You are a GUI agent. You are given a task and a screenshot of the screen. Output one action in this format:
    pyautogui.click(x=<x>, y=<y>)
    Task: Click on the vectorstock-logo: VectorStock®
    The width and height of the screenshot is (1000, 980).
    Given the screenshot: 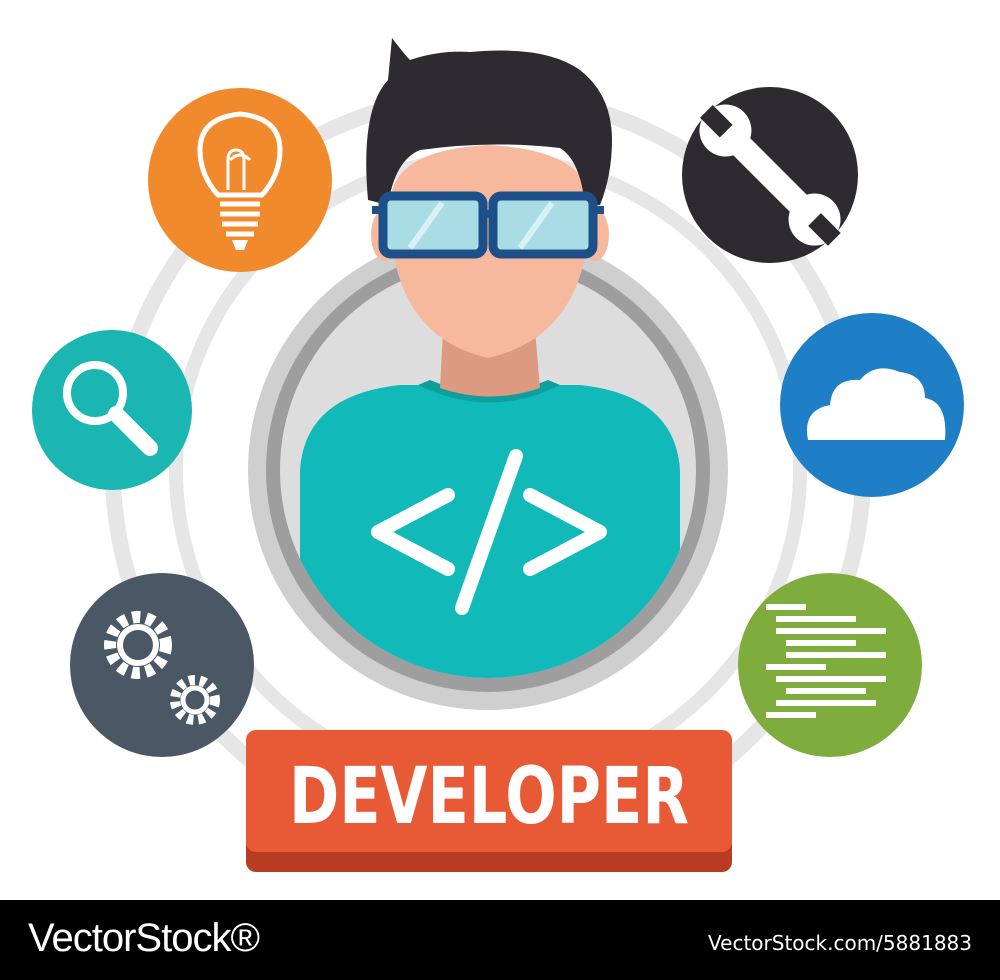 What is the action you would take?
    pyautogui.click(x=144, y=938)
    